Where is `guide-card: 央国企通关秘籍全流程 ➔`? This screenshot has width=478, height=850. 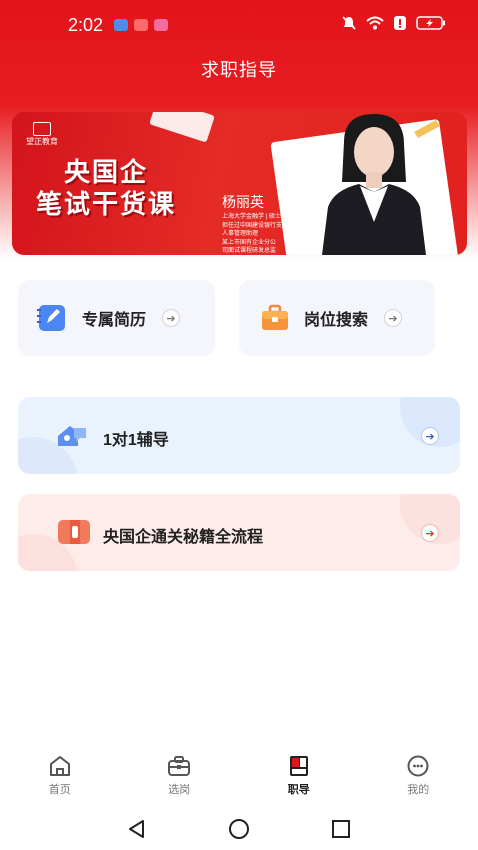
guide-card: 央国企通关秘籍全流程 ➔ is located at coordinates (239, 532).